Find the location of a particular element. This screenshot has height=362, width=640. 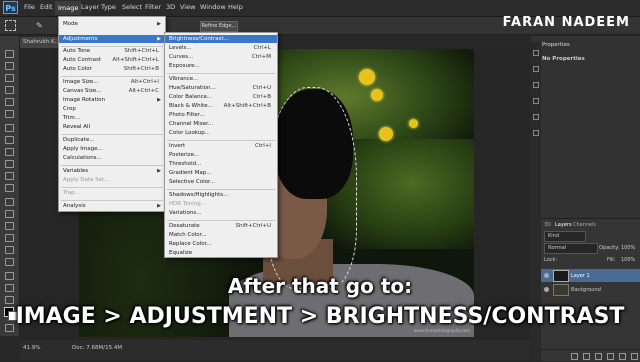

menu-item-analysis: Analysis is located at coordinates (74, 206).